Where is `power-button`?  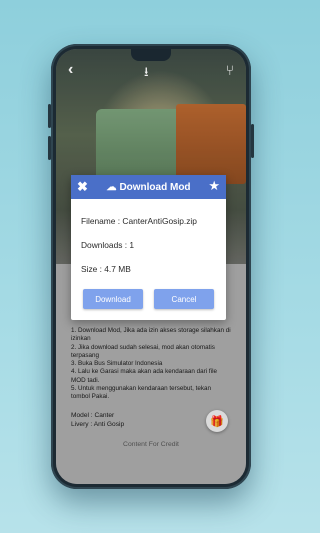
power-button is located at coordinates (252, 141).